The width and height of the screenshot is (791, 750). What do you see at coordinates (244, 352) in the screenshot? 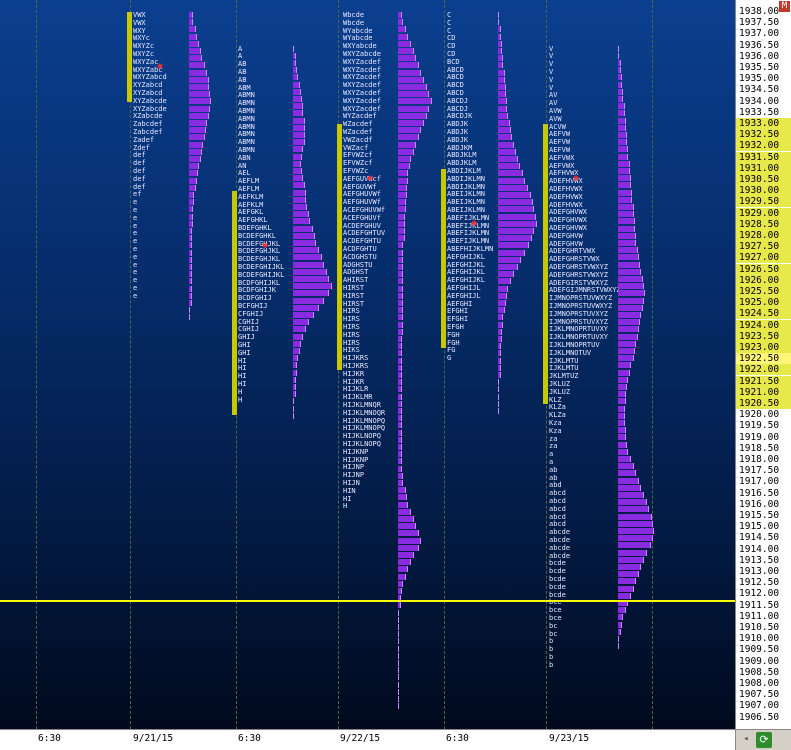
I see `tpo-letters: GHI` at bounding box center [244, 352].